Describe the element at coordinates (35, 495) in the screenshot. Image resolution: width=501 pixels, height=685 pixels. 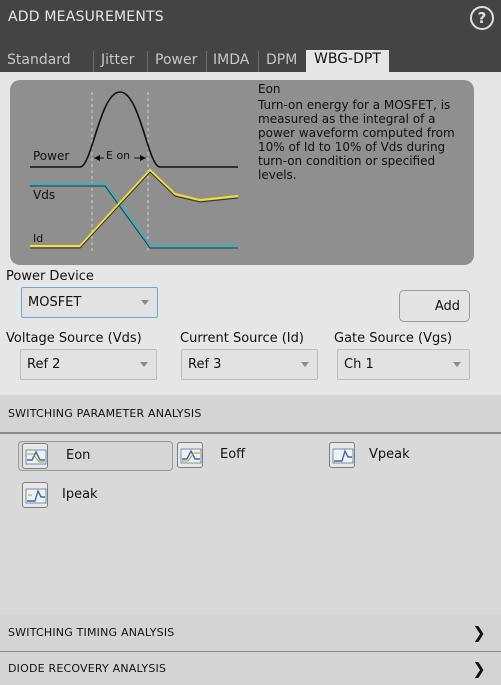
I see `ipeak-icon` at that location.